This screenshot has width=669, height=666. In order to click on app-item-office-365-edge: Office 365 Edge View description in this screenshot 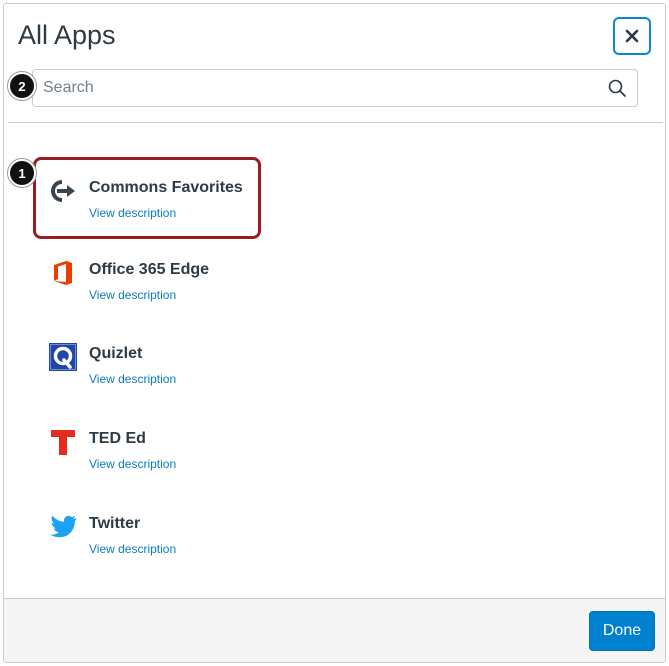, I will do `click(248, 288)`.